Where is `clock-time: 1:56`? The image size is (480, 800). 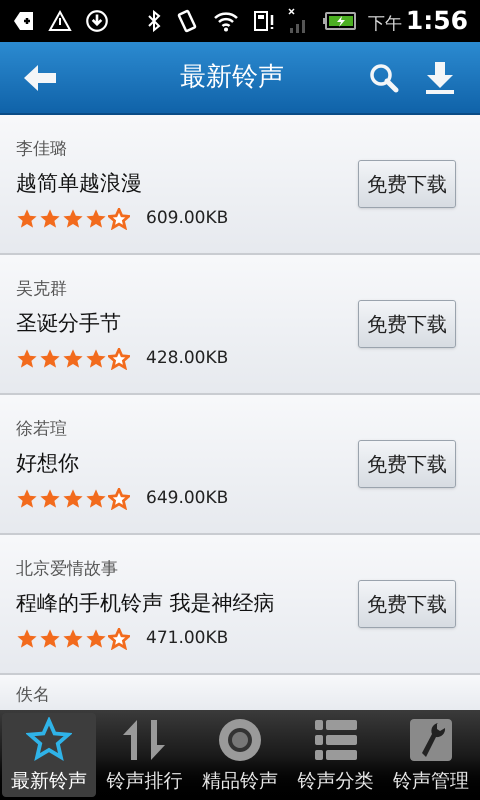 clock-time: 1:56 is located at coordinates (437, 21).